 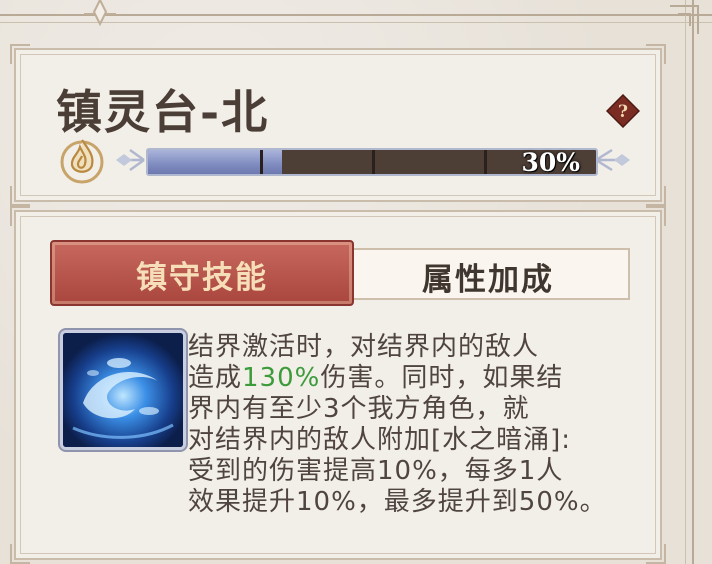 What do you see at coordinates (380, 440) in the screenshot?
I see `skill-desc-line: 对结界内的敌人附加[水之暗涌]:` at bounding box center [380, 440].